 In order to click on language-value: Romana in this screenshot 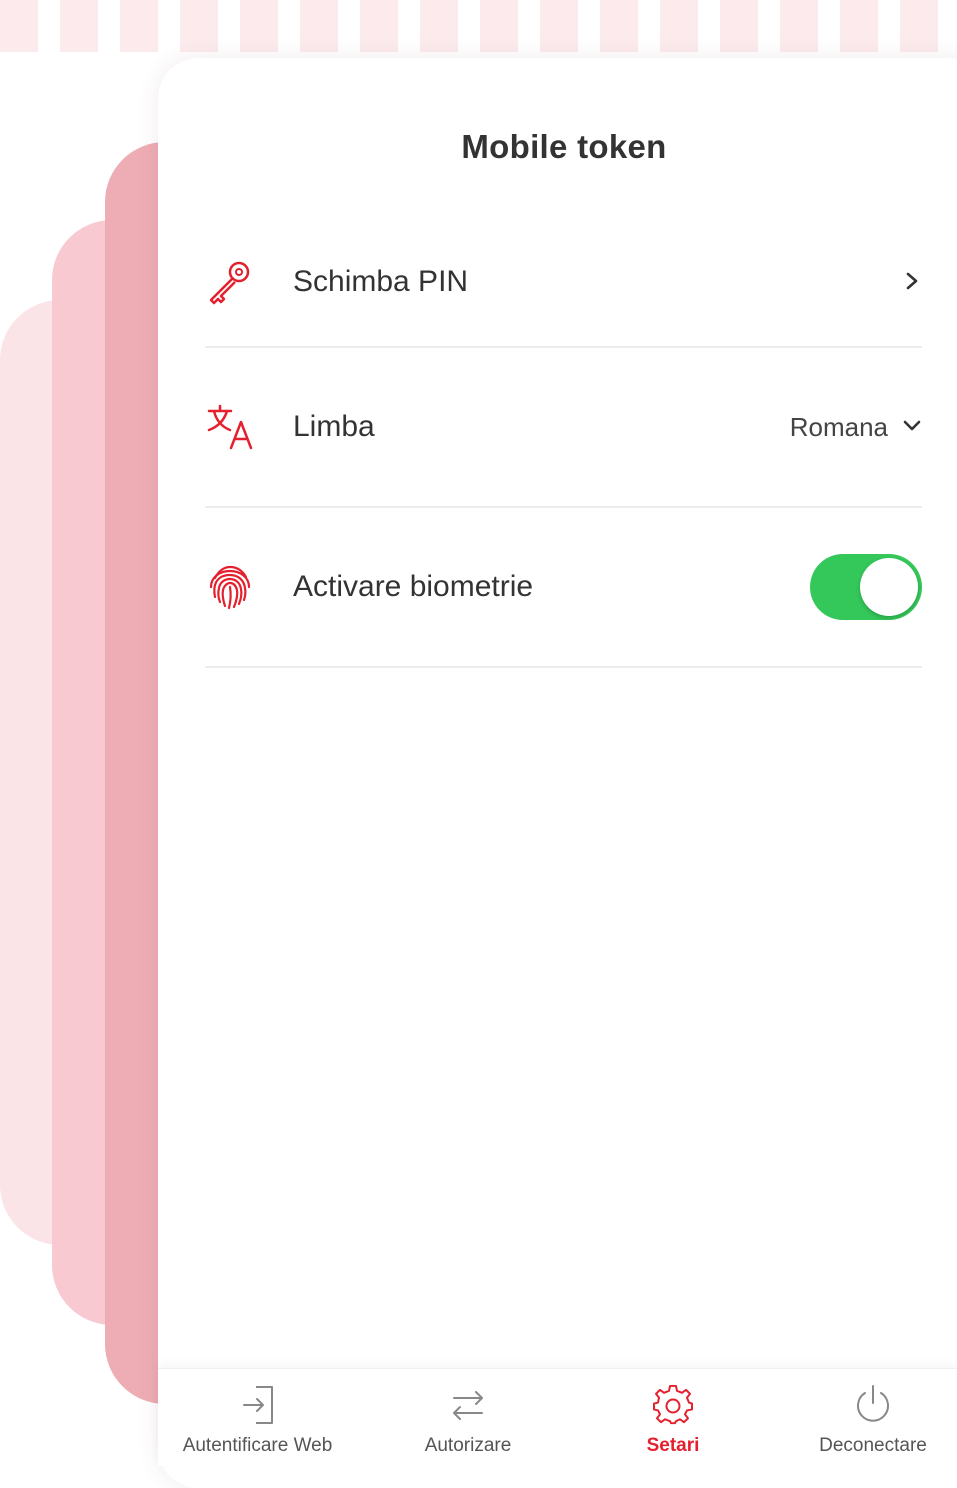, I will do `click(838, 426)`.